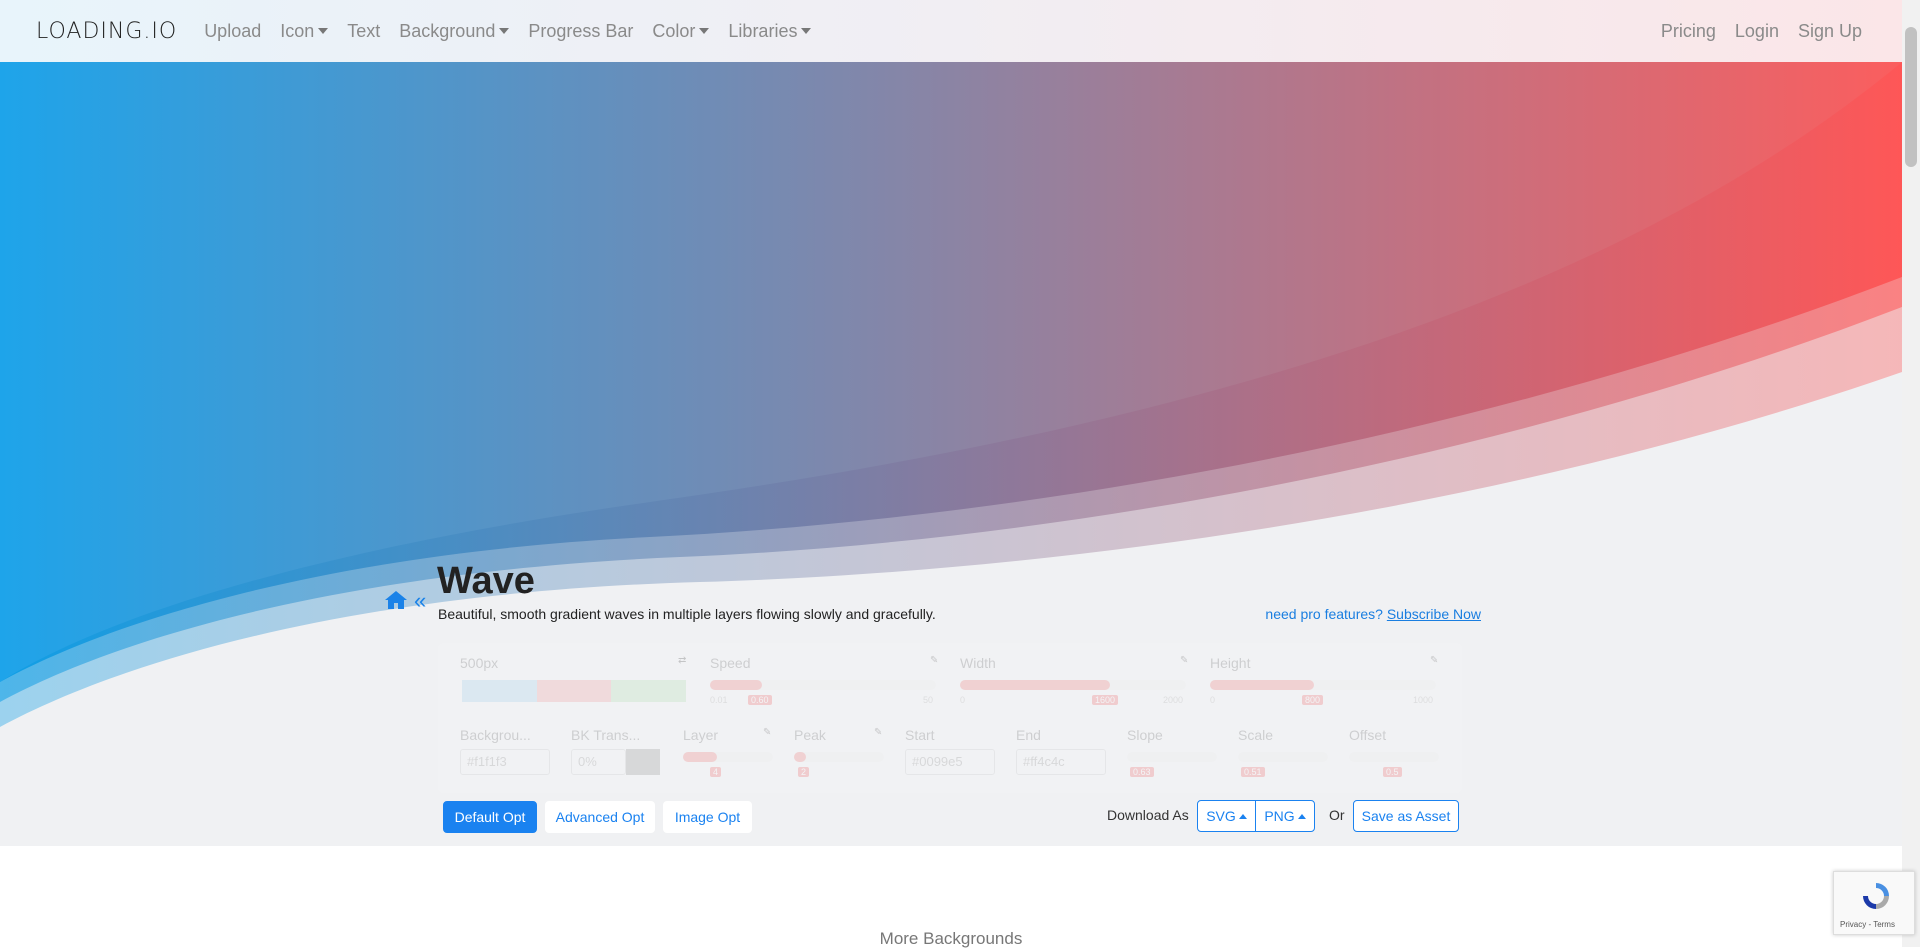 Image resolution: width=1920 pixels, height=949 pixels. Describe the element at coordinates (1283, 757) in the screenshot. I see `scale-slider` at that location.